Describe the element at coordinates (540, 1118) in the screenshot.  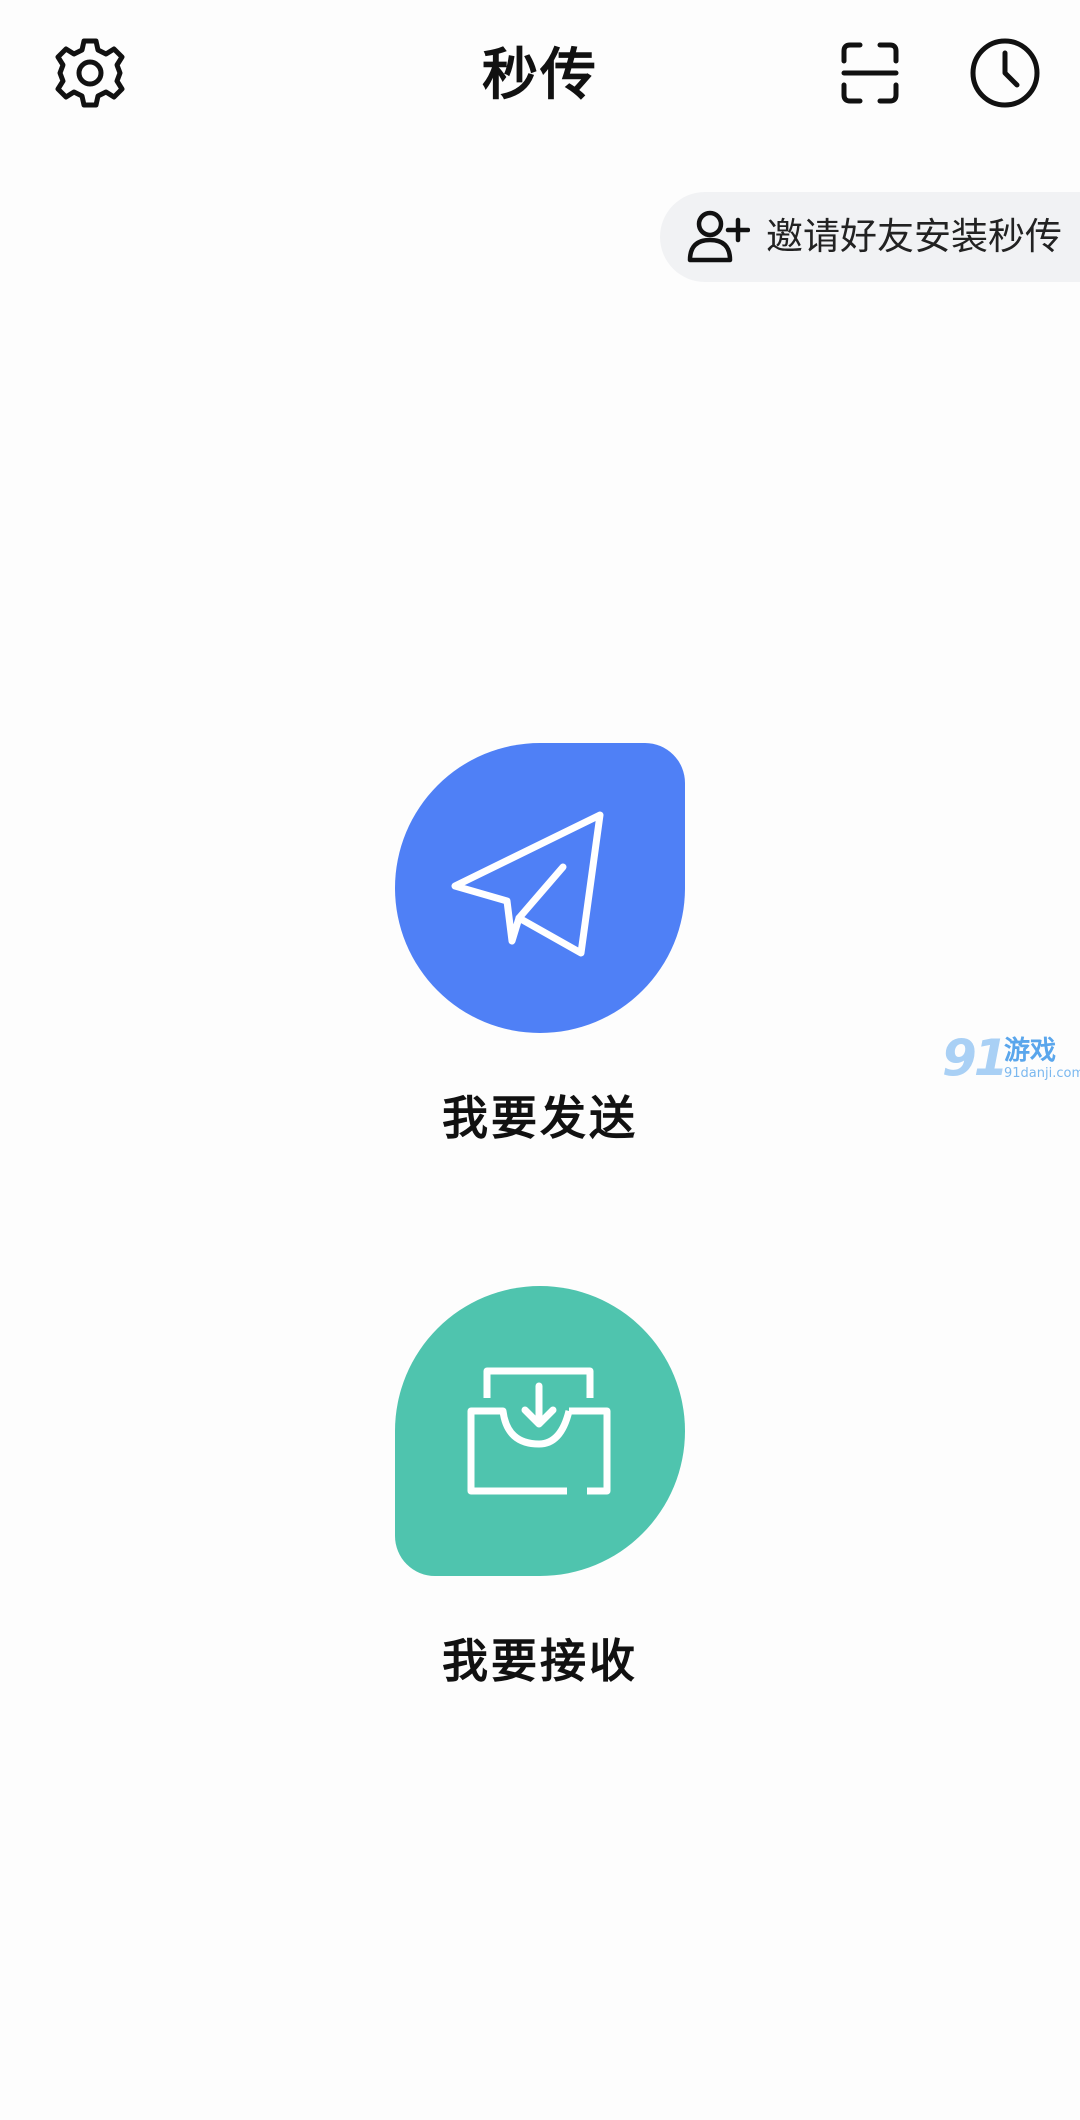
I see `send-label: 我要发送` at that location.